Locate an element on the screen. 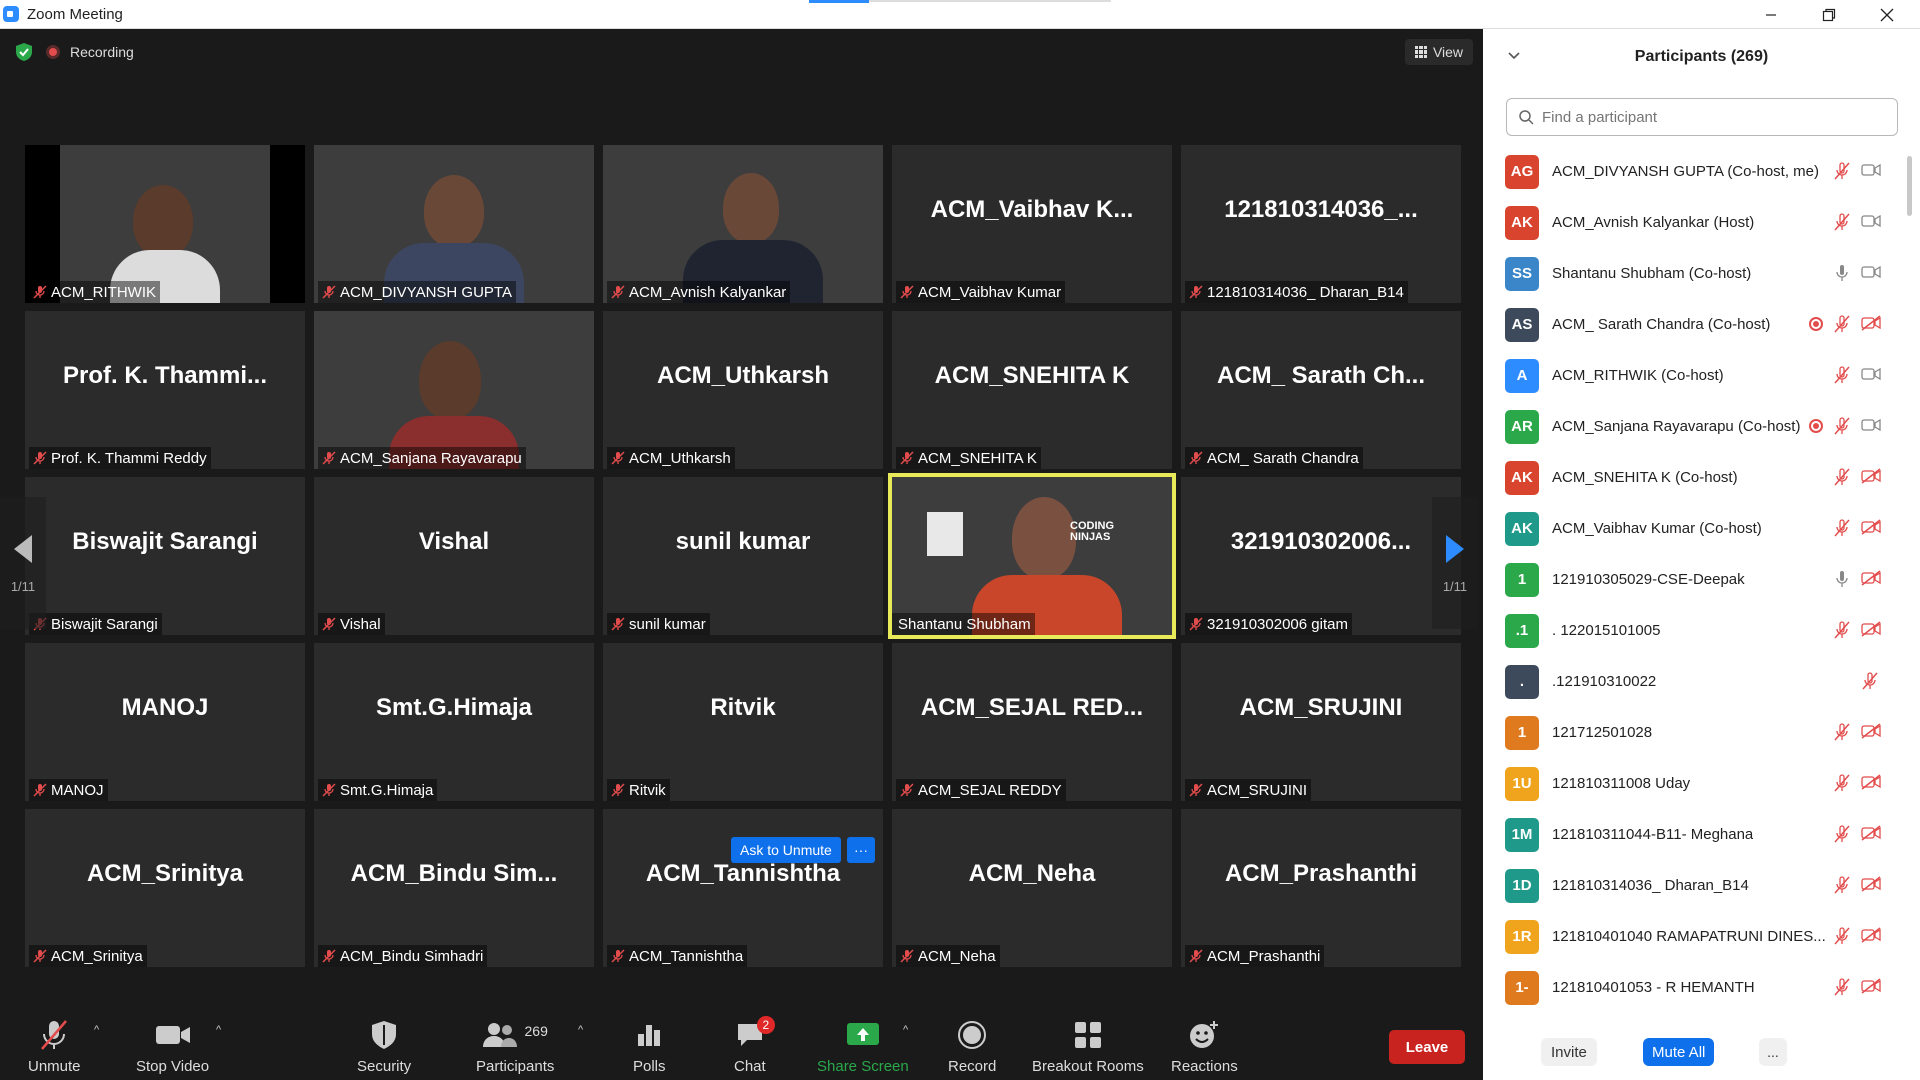 Image resolution: width=1920 pixels, height=1080 pixels. security-button: Security is located at coordinates (384, 1046).